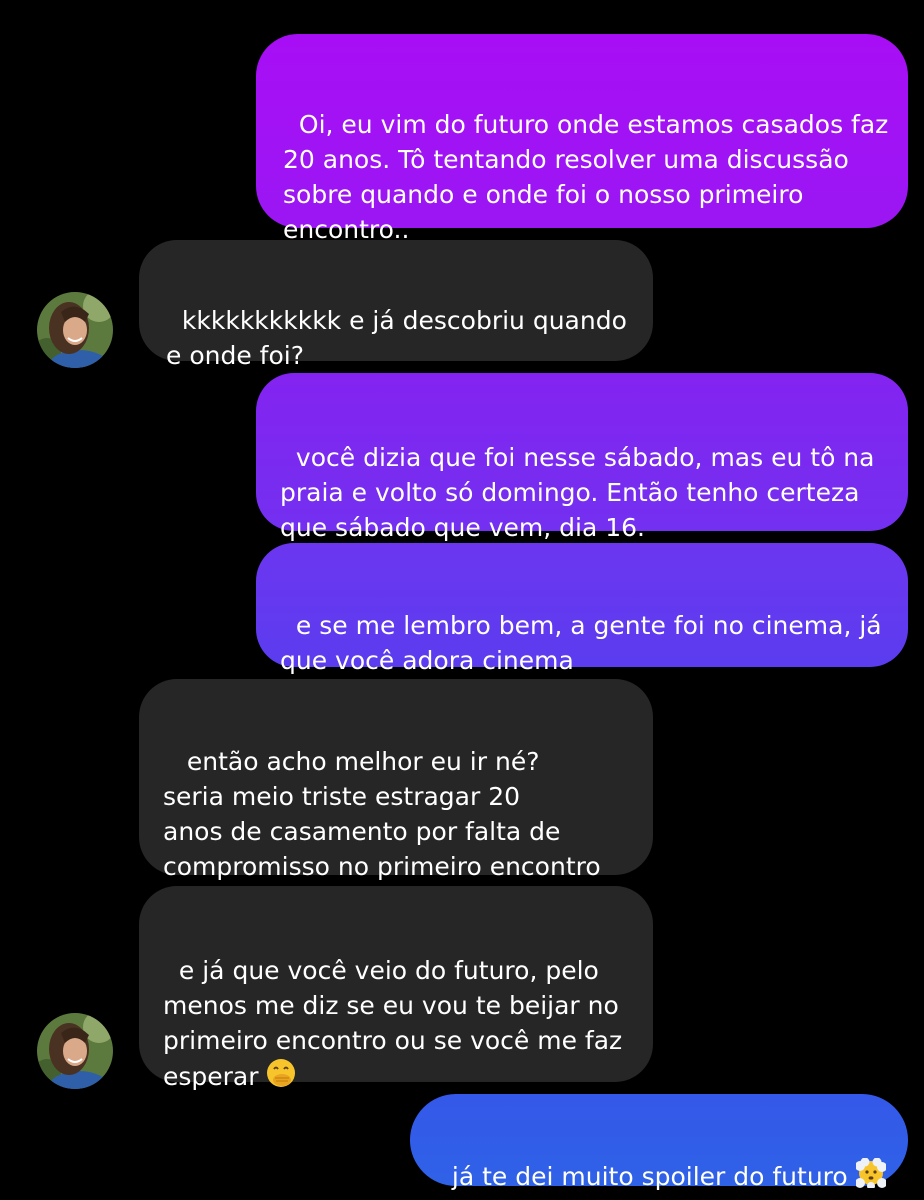 Image resolution: width=924 pixels, height=1200 pixels. Describe the element at coordinates (281, 1073) in the screenshot. I see `face-with-hand-over-mouth-emoji` at that location.